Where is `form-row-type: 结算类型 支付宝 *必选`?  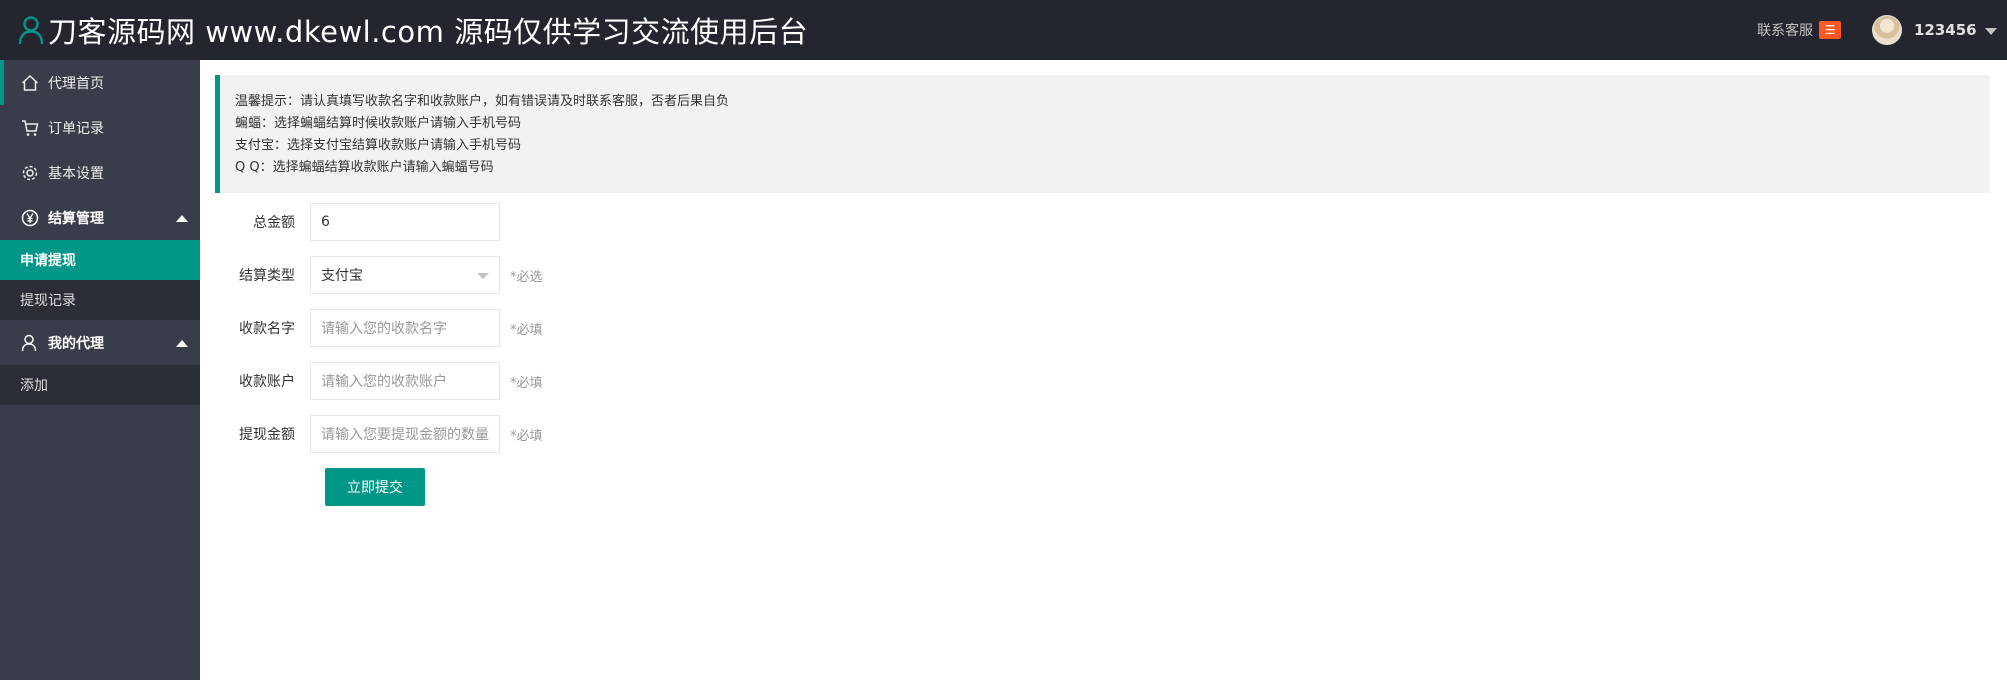
form-row-type: 结算类型 支付宝 *必选 is located at coordinates (379, 275).